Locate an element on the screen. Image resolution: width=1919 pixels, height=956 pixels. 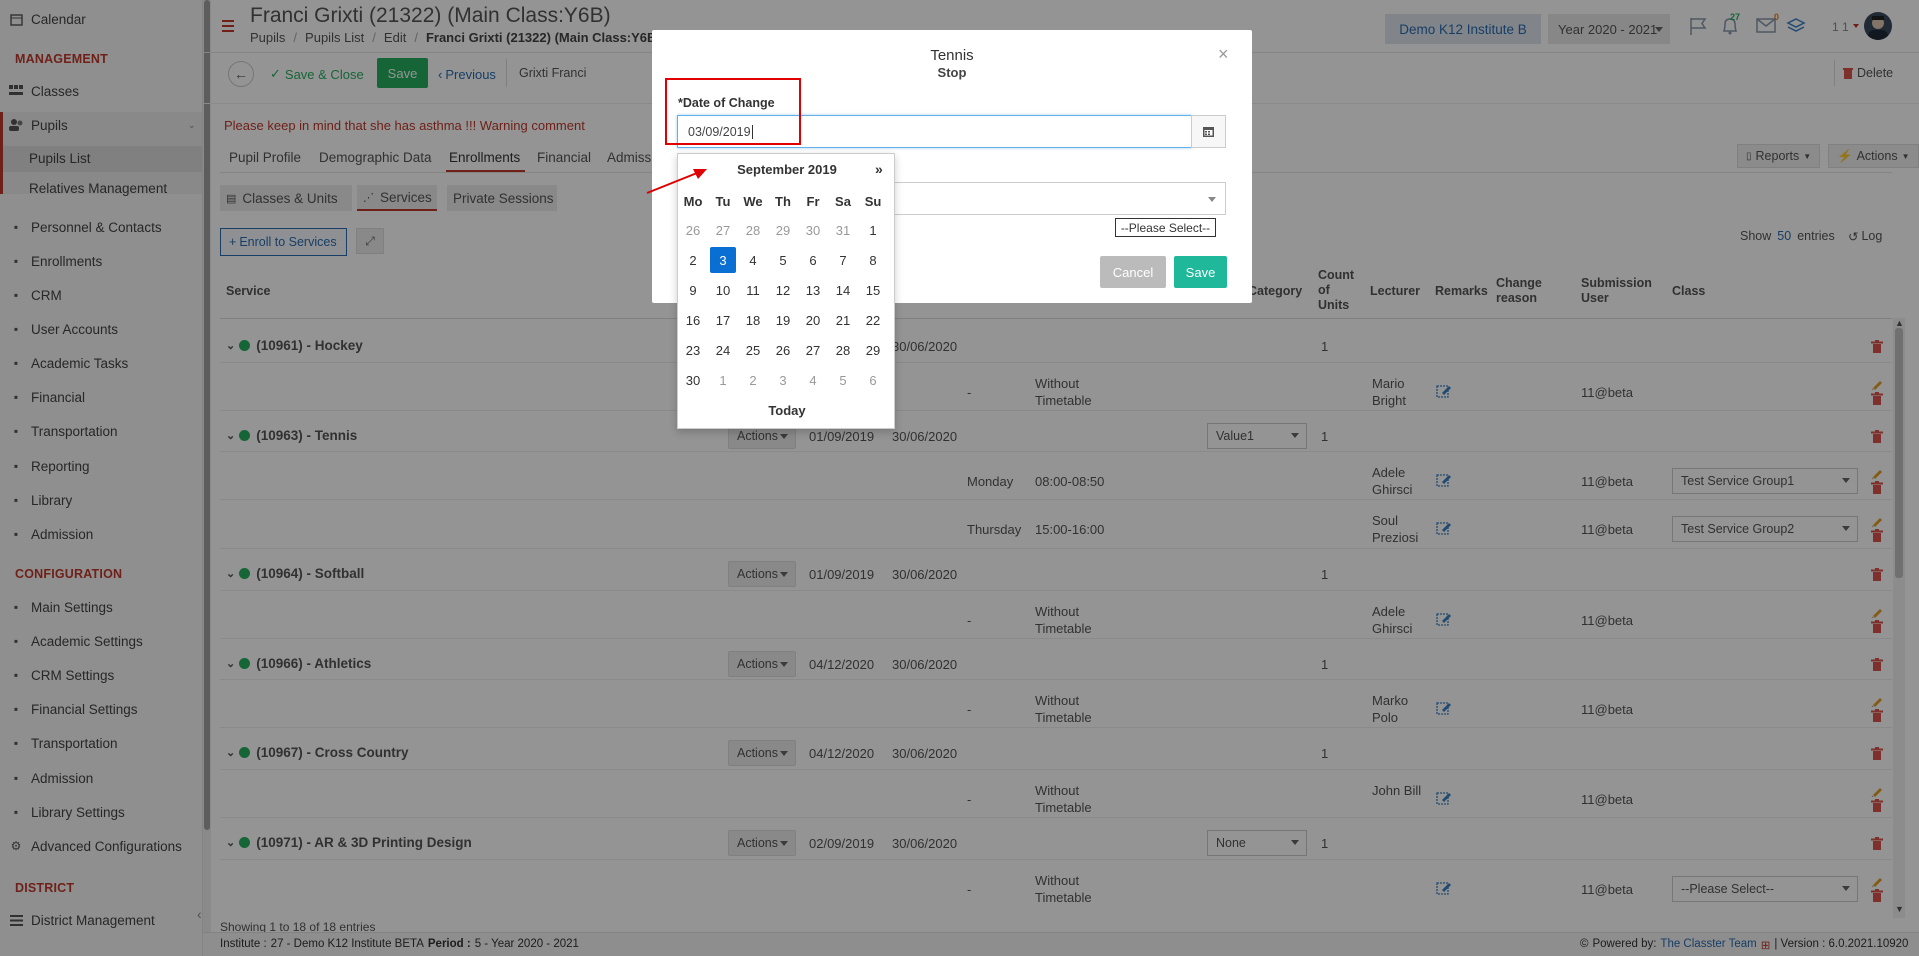
modal-save-button: Save is located at coordinates (1200, 272).